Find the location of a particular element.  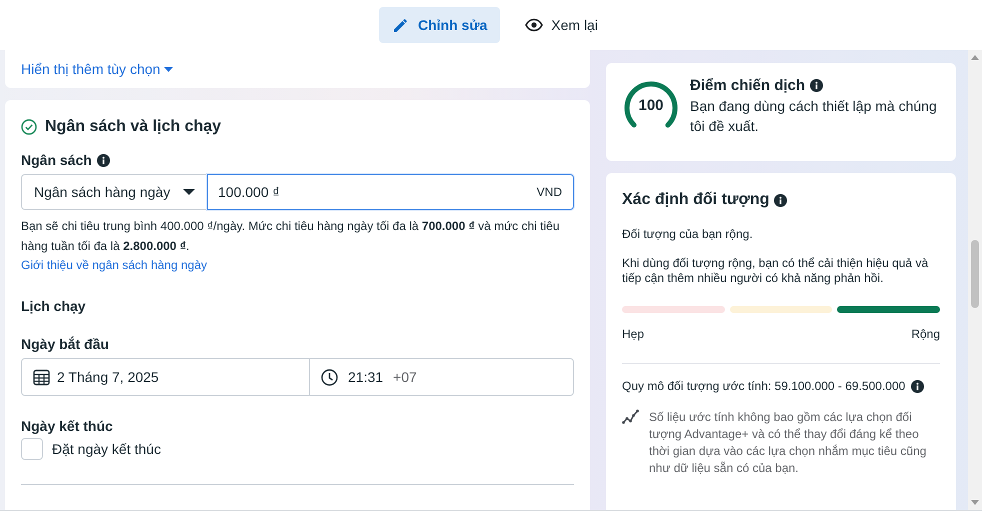

checkbox is located at coordinates (32, 449).